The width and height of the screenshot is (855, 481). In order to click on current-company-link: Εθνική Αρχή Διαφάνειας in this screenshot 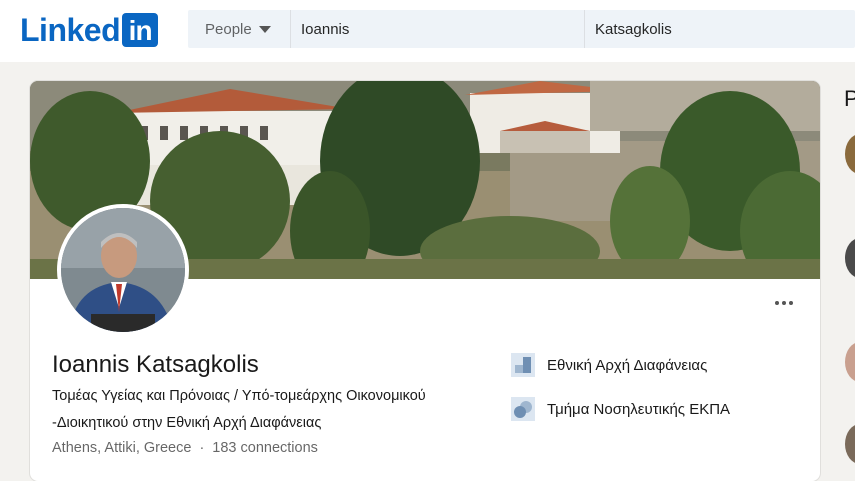, I will do `click(609, 365)`.